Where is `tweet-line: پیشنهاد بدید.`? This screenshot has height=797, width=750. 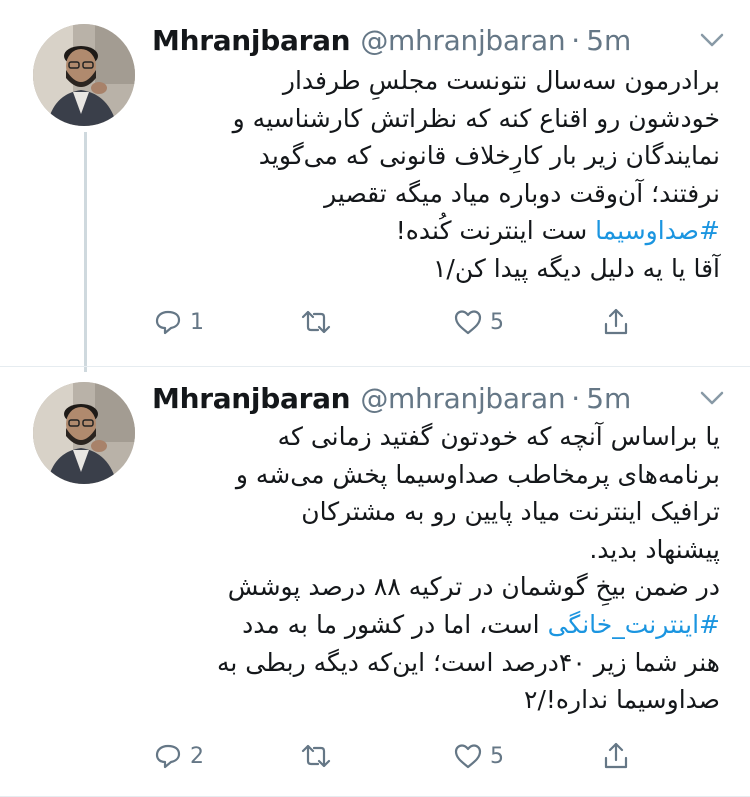
tweet-line: پیشنهاد بدید. is located at coordinates (654, 549).